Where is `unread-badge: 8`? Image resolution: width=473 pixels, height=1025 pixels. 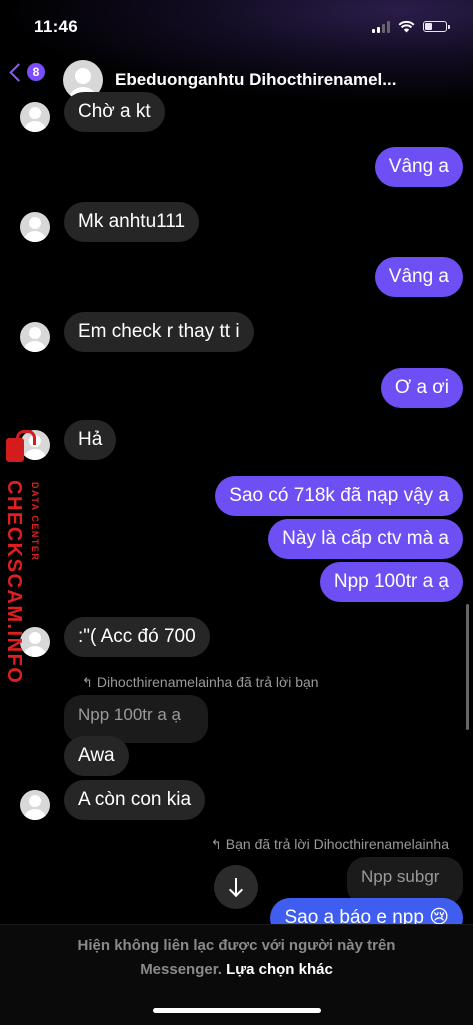
unread-badge: 8 is located at coordinates (36, 72).